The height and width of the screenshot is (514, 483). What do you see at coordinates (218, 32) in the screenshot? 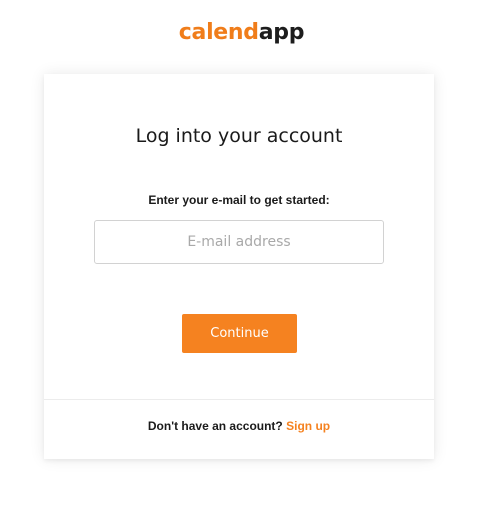
I see `logo-text-part1: calend` at bounding box center [218, 32].